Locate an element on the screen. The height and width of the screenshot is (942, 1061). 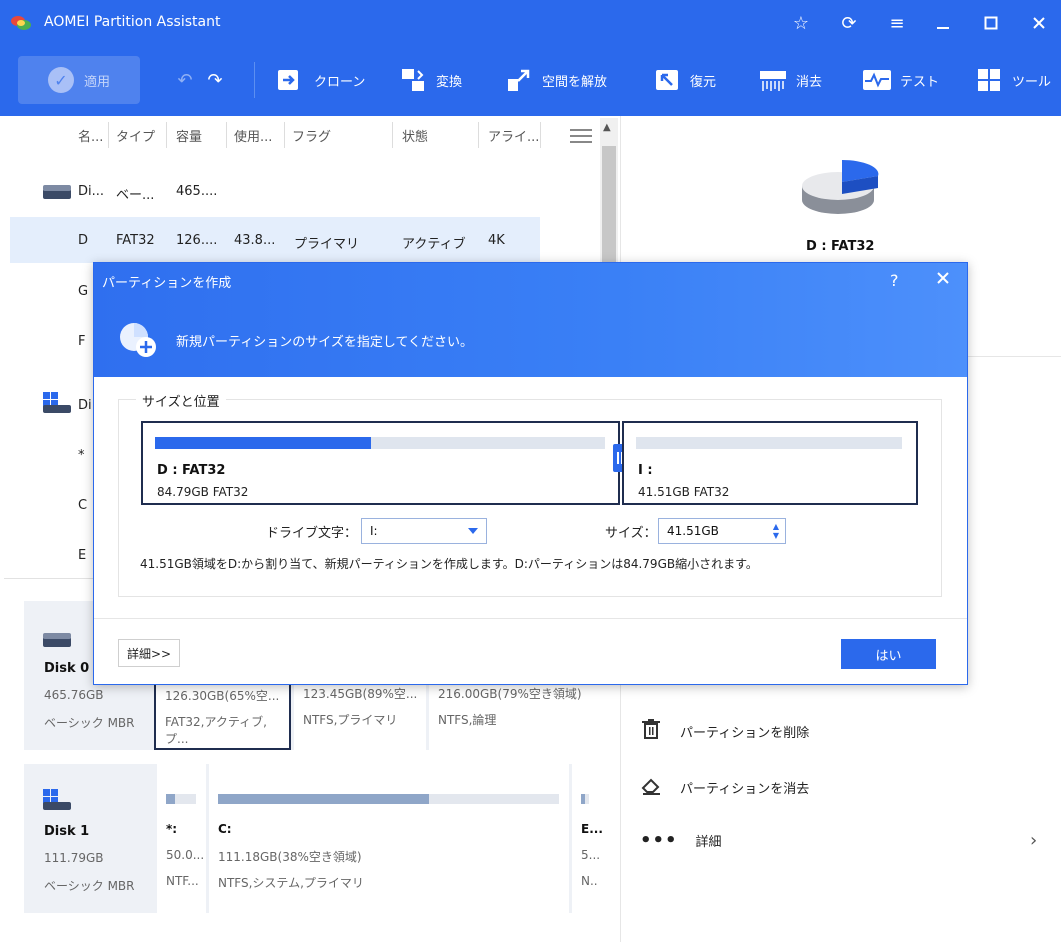
help-button: ? is located at coordinates (894, 280).